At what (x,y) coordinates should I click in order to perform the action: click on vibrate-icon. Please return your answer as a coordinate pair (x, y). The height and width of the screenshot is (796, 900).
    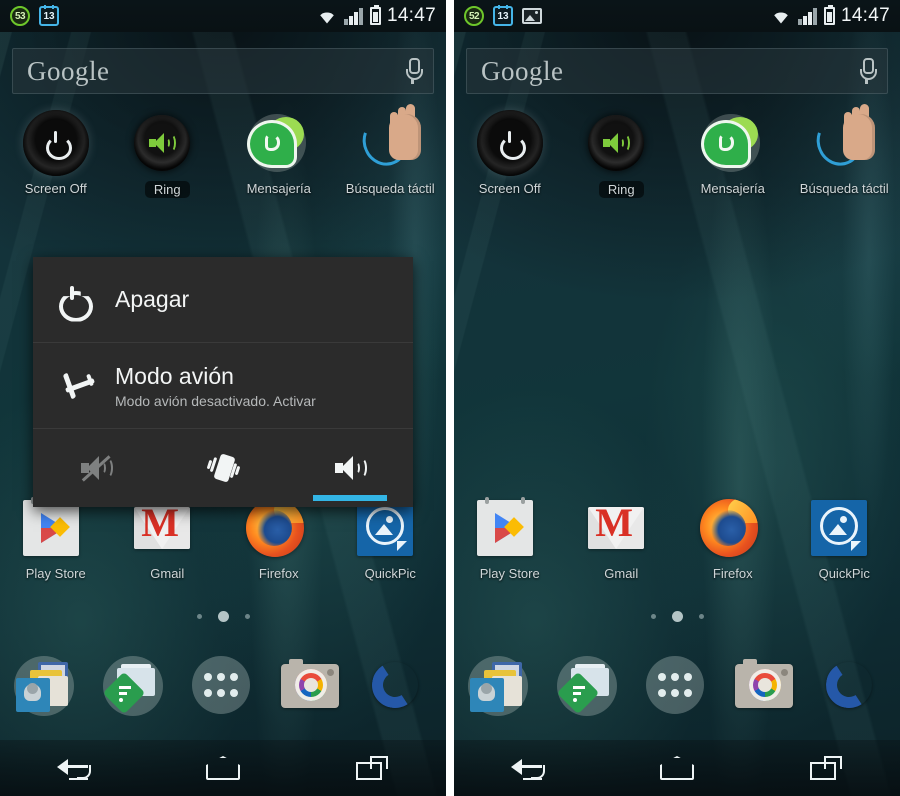
    Looking at the image, I should click on (223, 468).